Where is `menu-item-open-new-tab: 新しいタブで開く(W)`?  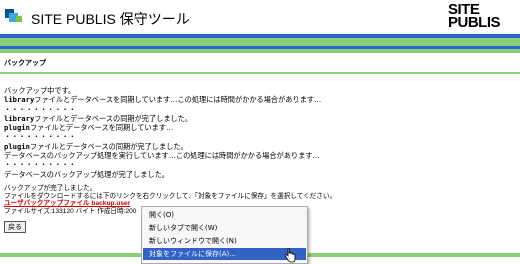 menu-item-open-new-tab: 新しいタブで開く(W) is located at coordinates (224, 228).